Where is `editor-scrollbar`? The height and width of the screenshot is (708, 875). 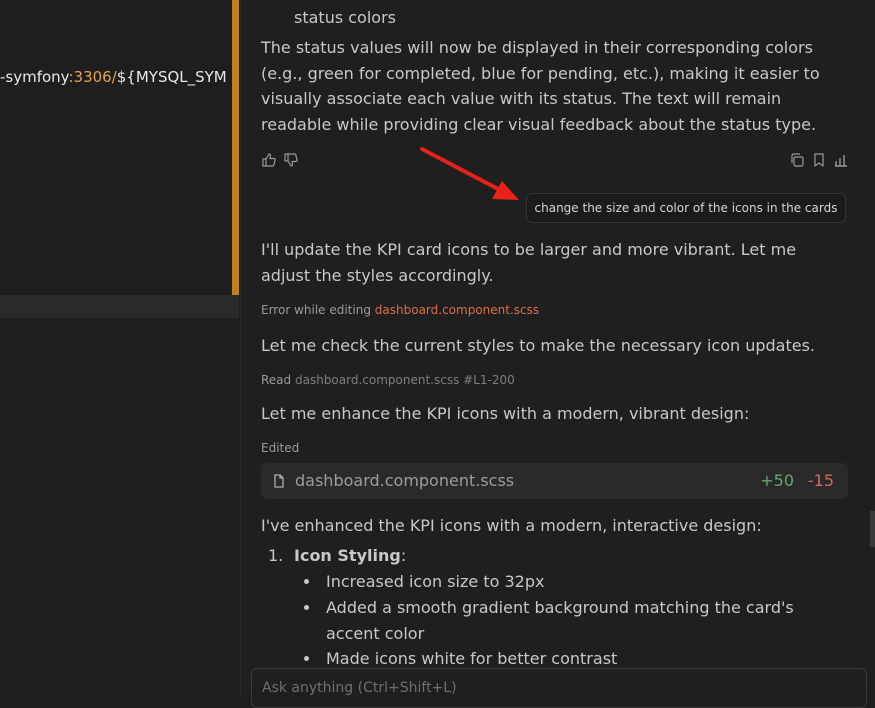
editor-scrollbar is located at coordinates (235, 150).